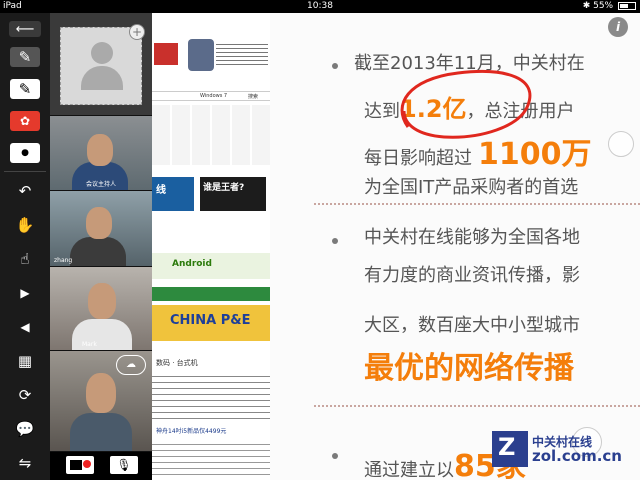 The height and width of the screenshot is (480, 640). Describe the element at coordinates (418, 158) in the screenshot. I see `slide-line-3a: 每日影响超过` at that location.